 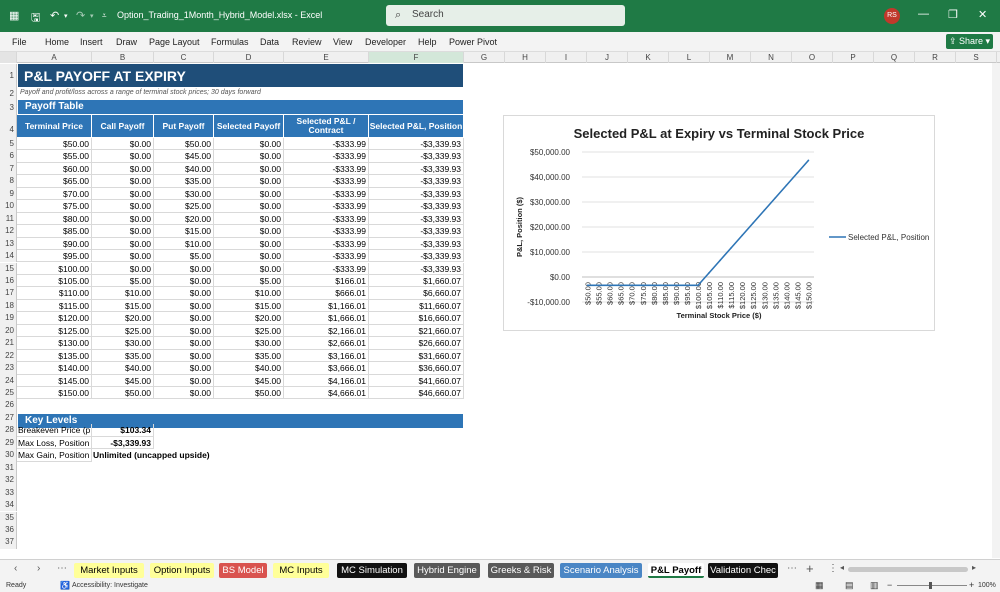 I want to click on sheet-tab: P&L Payoff, so click(x=676, y=570).